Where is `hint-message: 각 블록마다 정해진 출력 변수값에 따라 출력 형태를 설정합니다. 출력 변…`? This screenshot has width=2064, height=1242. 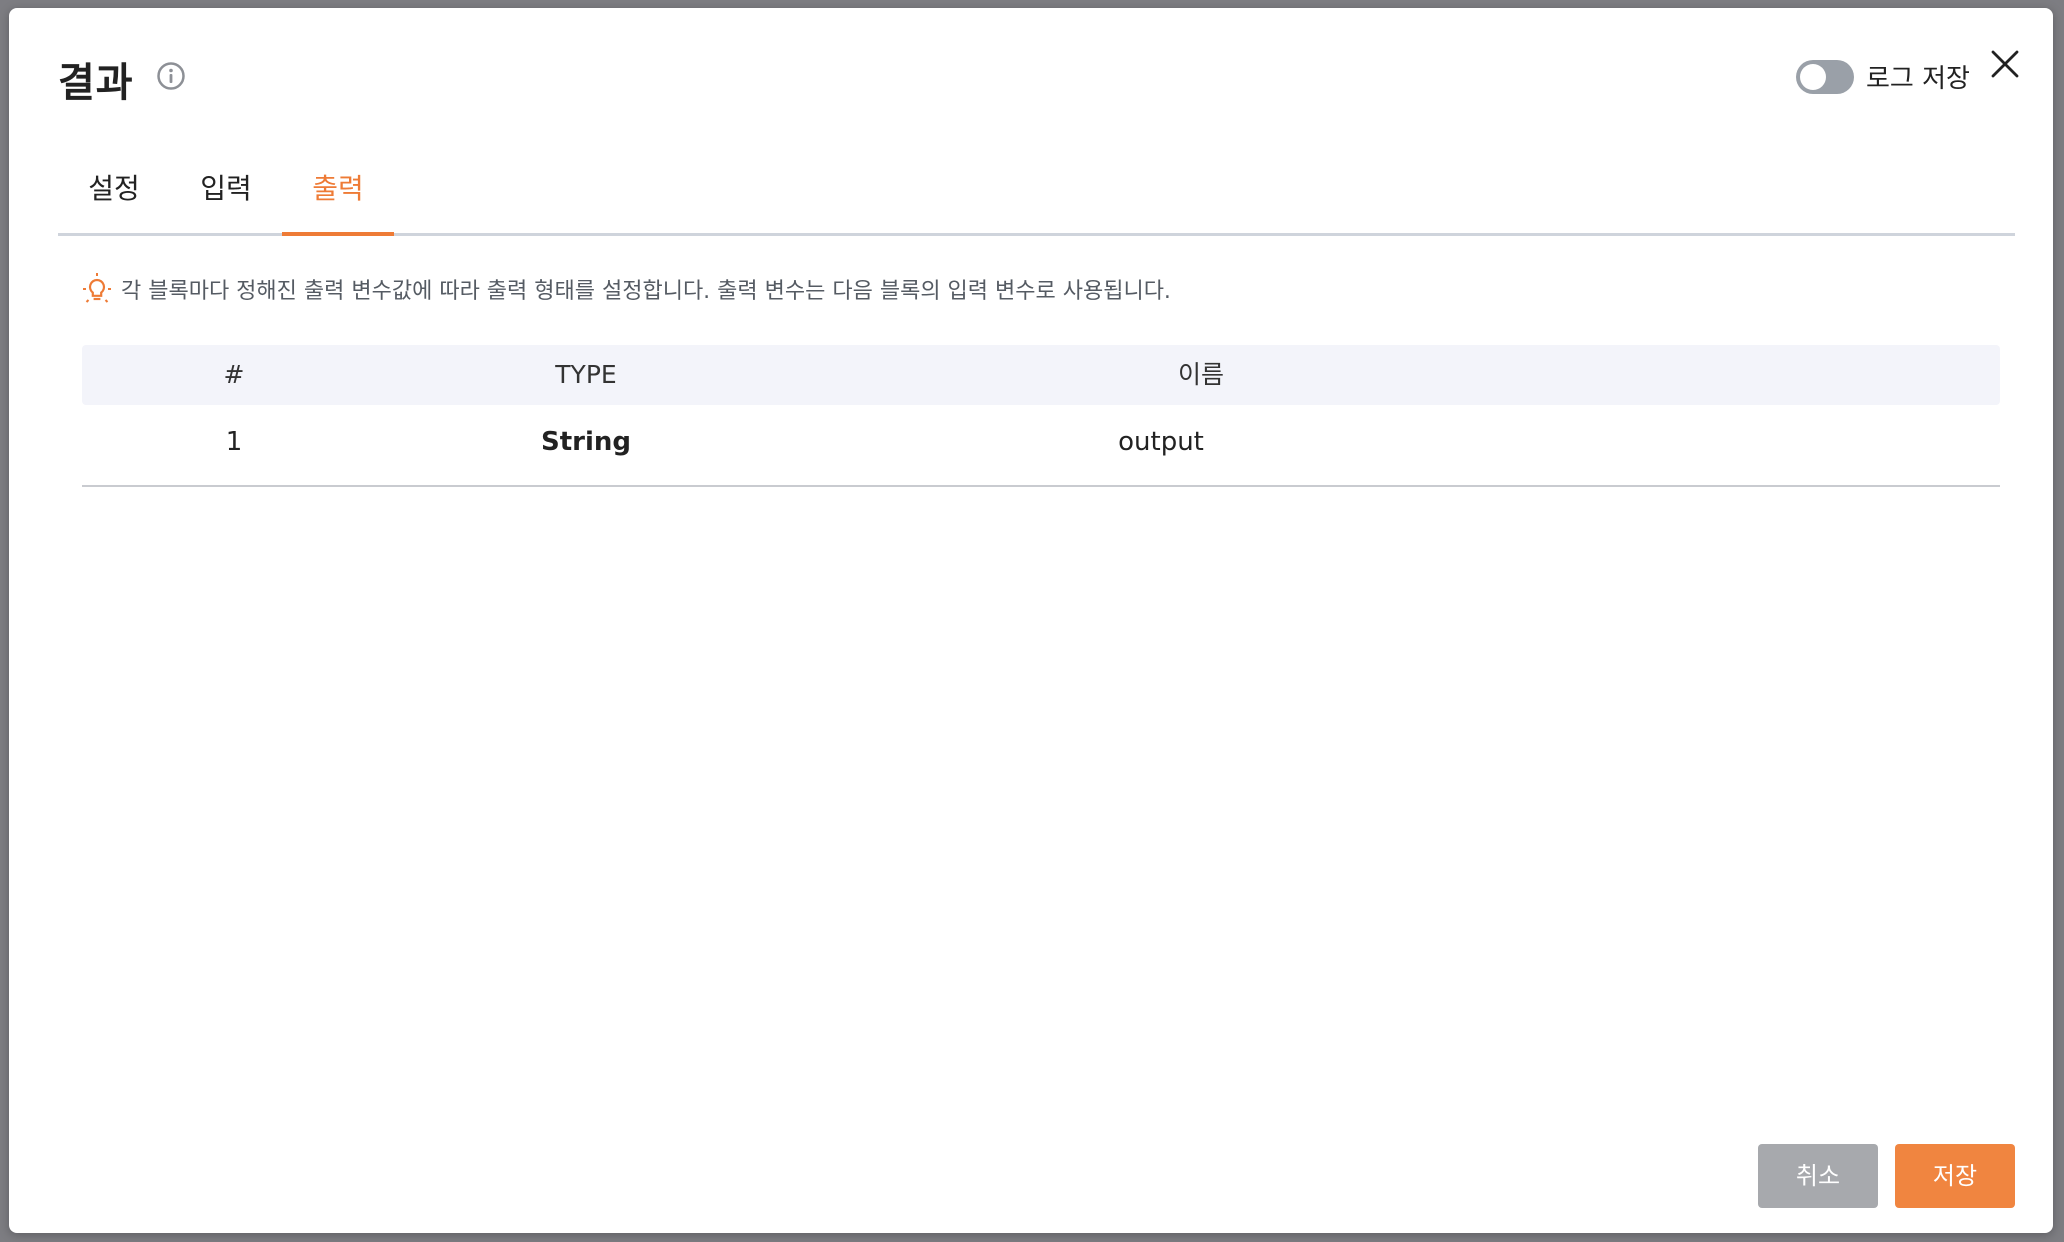 hint-message: 각 블록마다 정해진 출력 변수값에 따라 출력 형태를 설정합니다. 출력 변… is located at coordinates (626, 289).